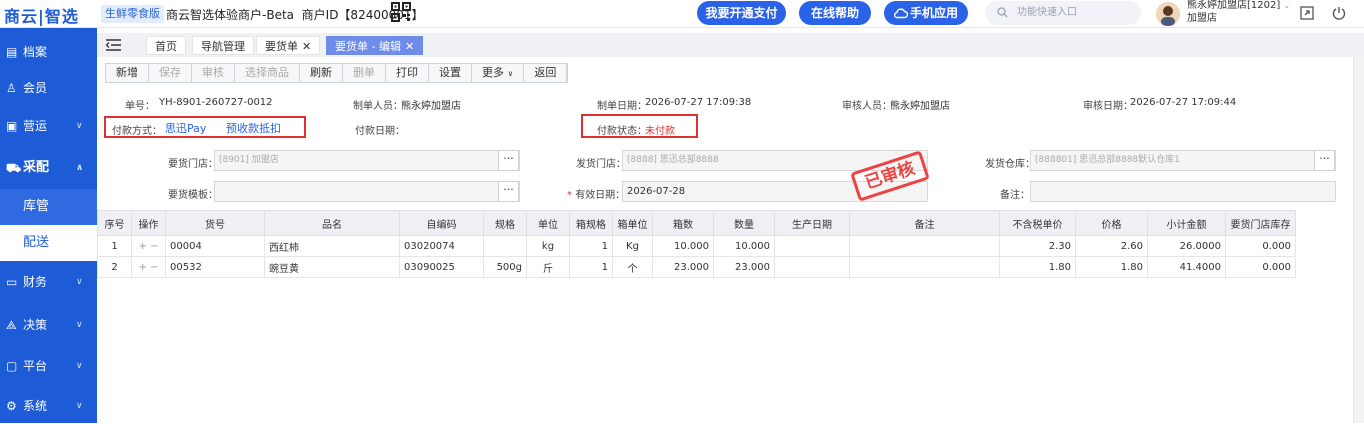 Image resolution: width=1364 pixels, height=424 pixels. I want to click on pay-status-value: 未付款, so click(660, 131).